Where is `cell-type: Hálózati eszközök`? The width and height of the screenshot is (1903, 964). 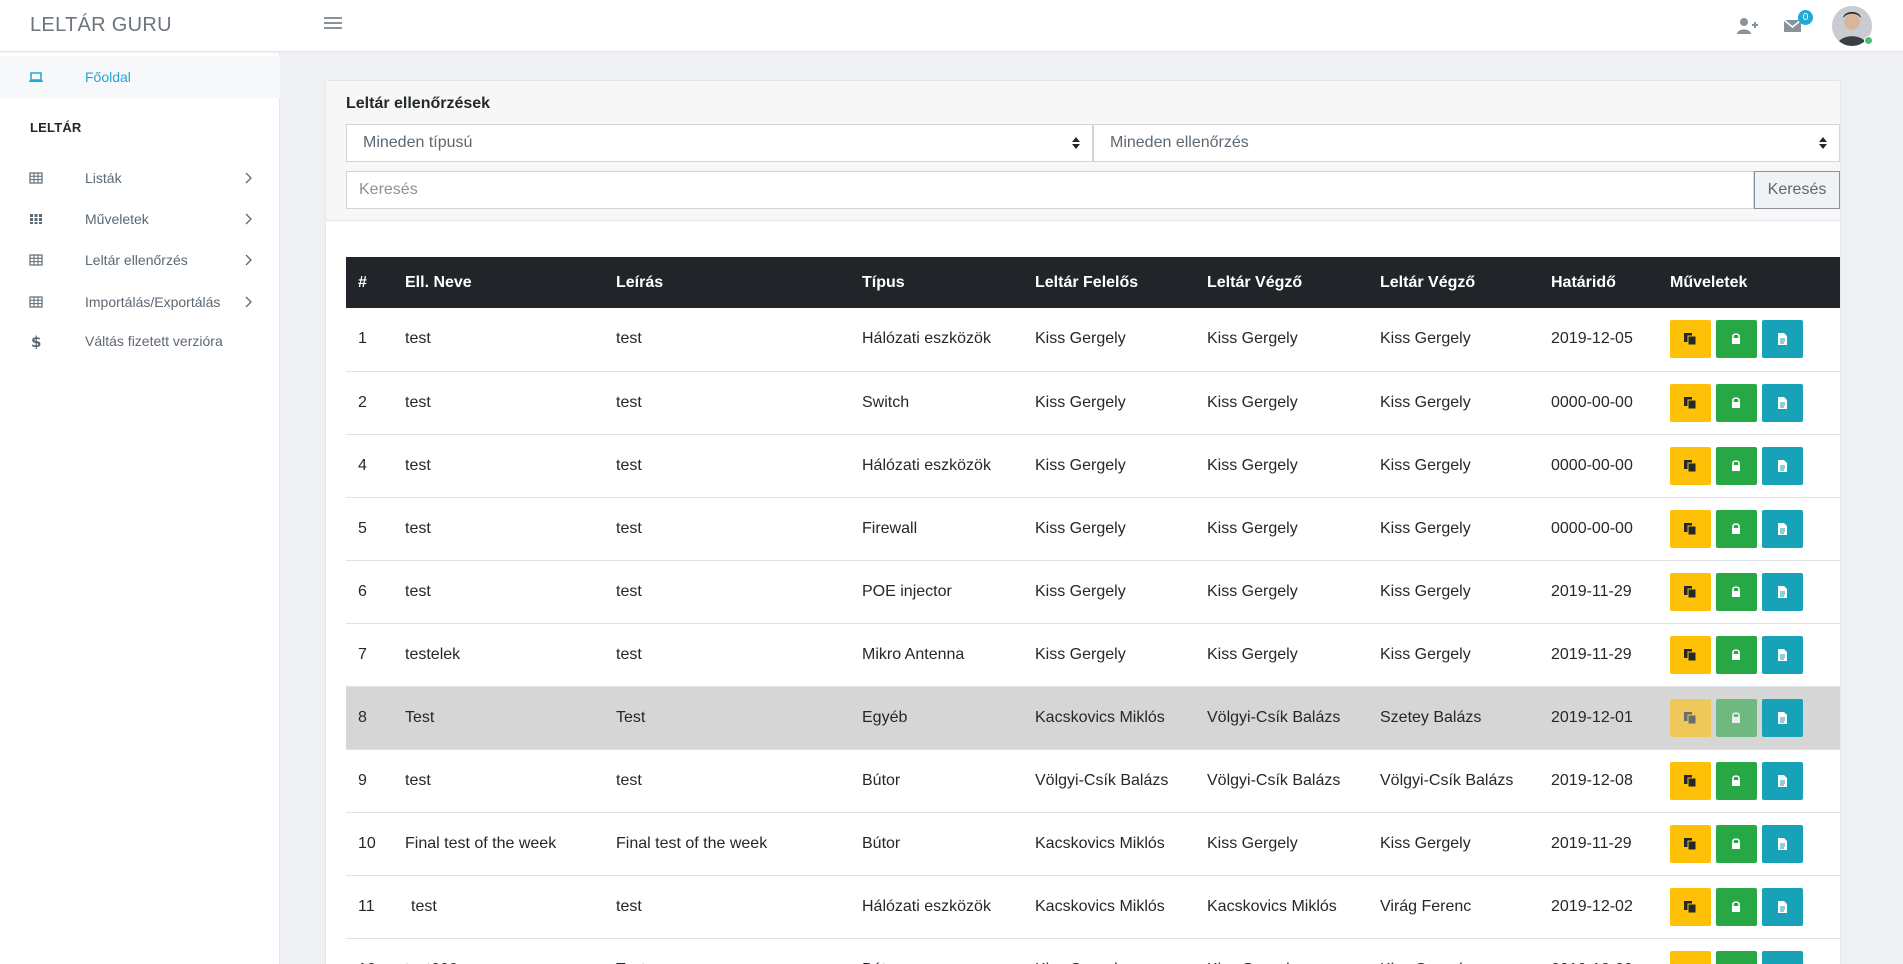 cell-type: Hálózati eszközök is located at coordinates (936, 340).